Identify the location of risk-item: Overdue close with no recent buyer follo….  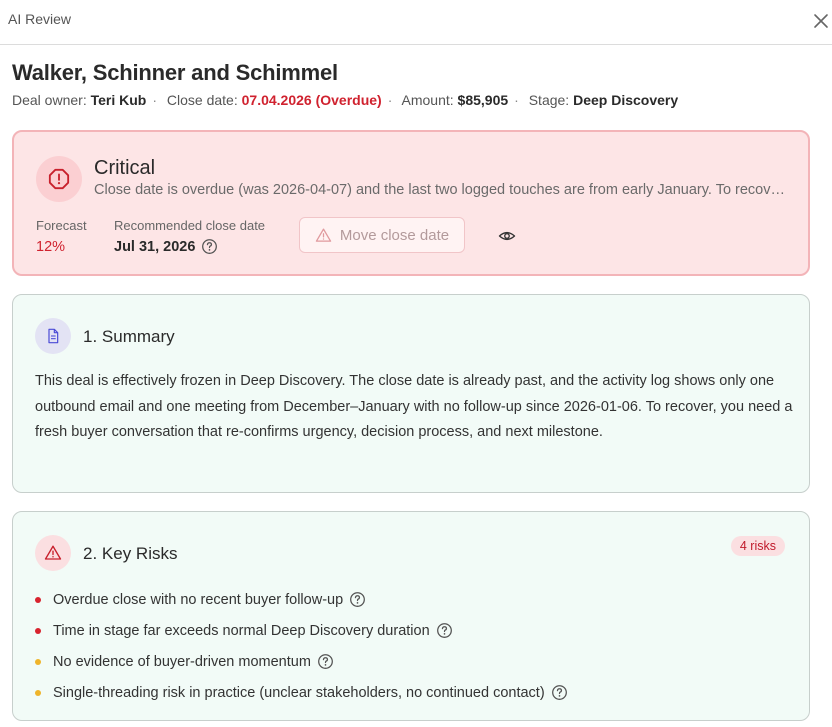
(301, 599).